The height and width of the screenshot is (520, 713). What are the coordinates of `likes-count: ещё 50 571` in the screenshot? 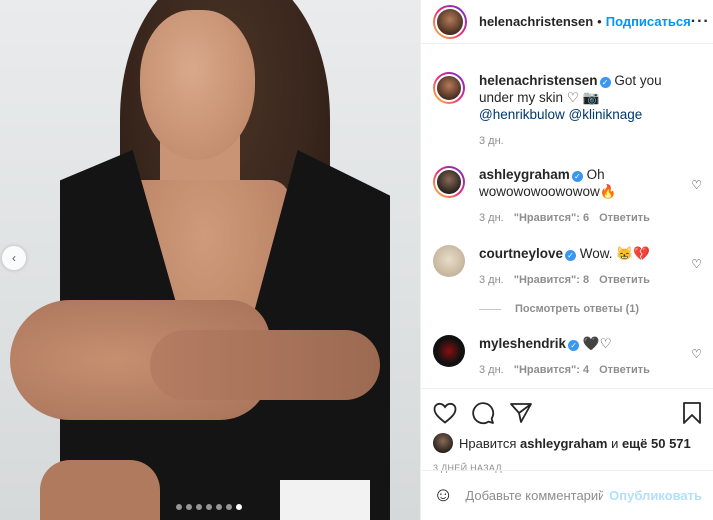 It's located at (656, 443).